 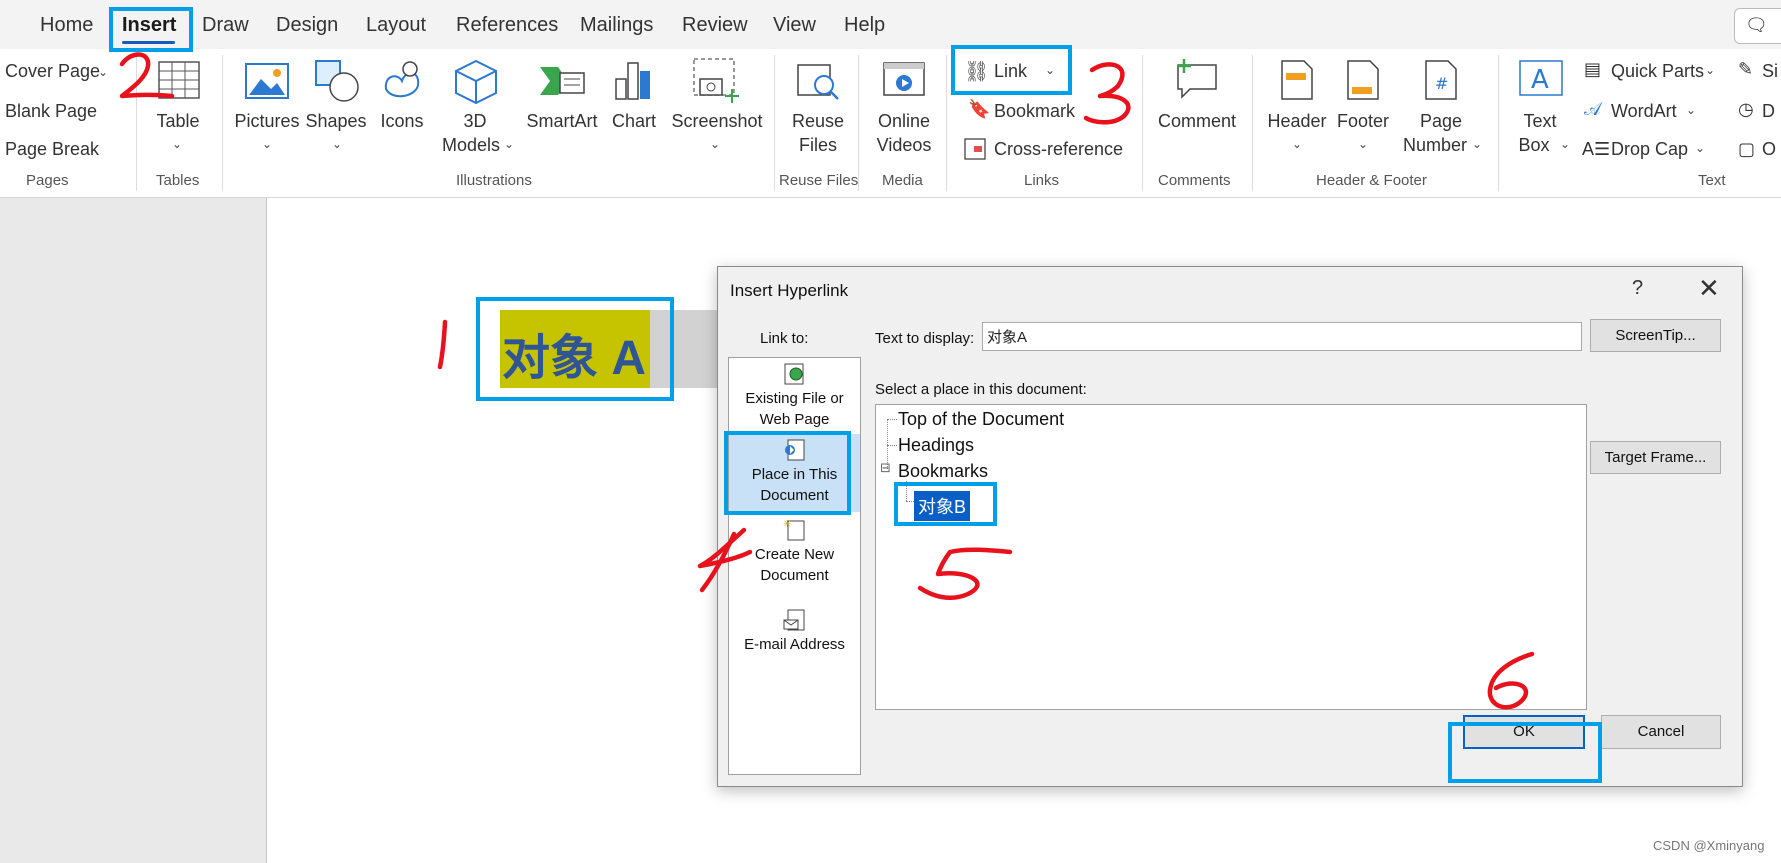 I want to click on step-6-mark, so click(x=1511, y=680).